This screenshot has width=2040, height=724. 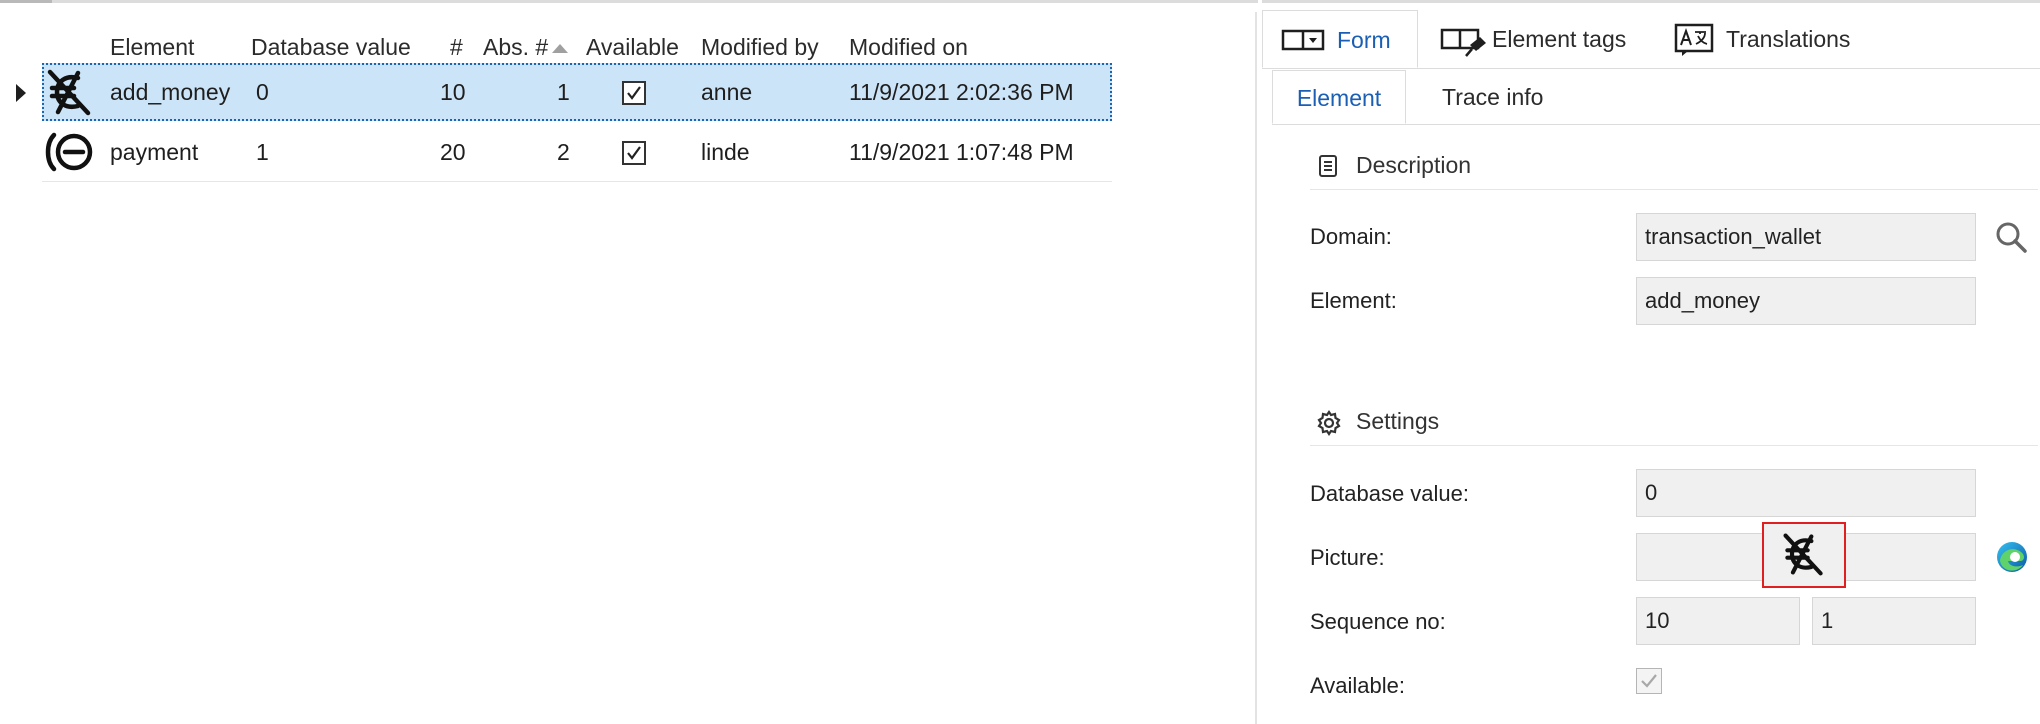 I want to click on sort-ascending-icon, so click(x=560, y=49).